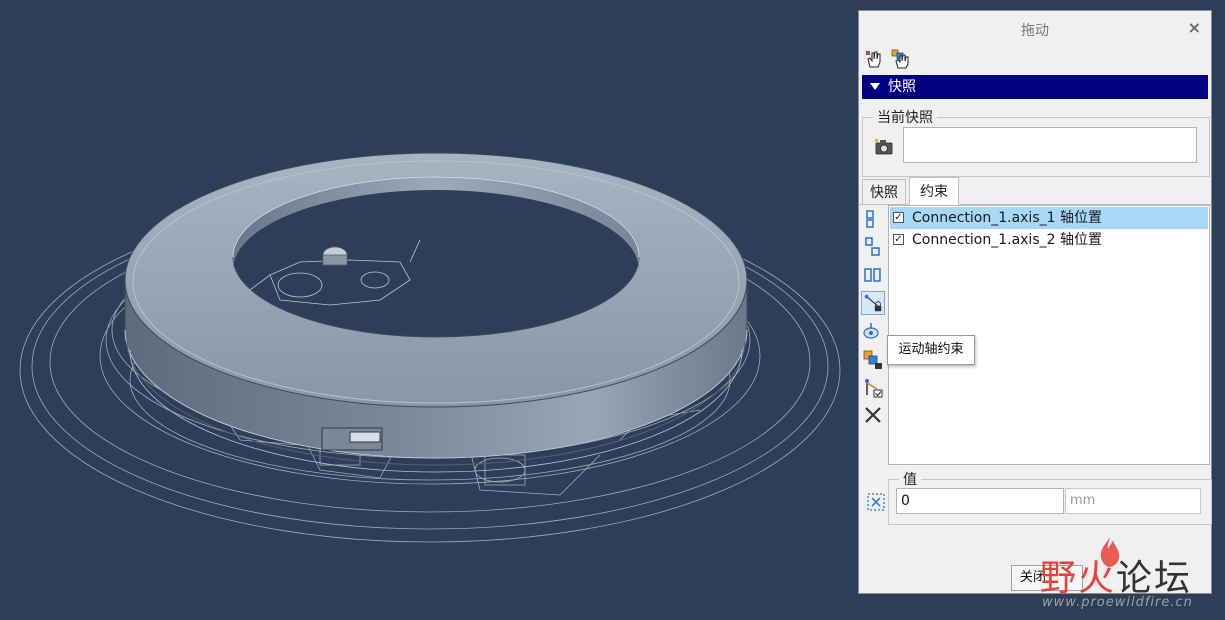 The image size is (1225, 620). What do you see at coordinates (873, 275) in the screenshot?
I see `parallel-icon` at bounding box center [873, 275].